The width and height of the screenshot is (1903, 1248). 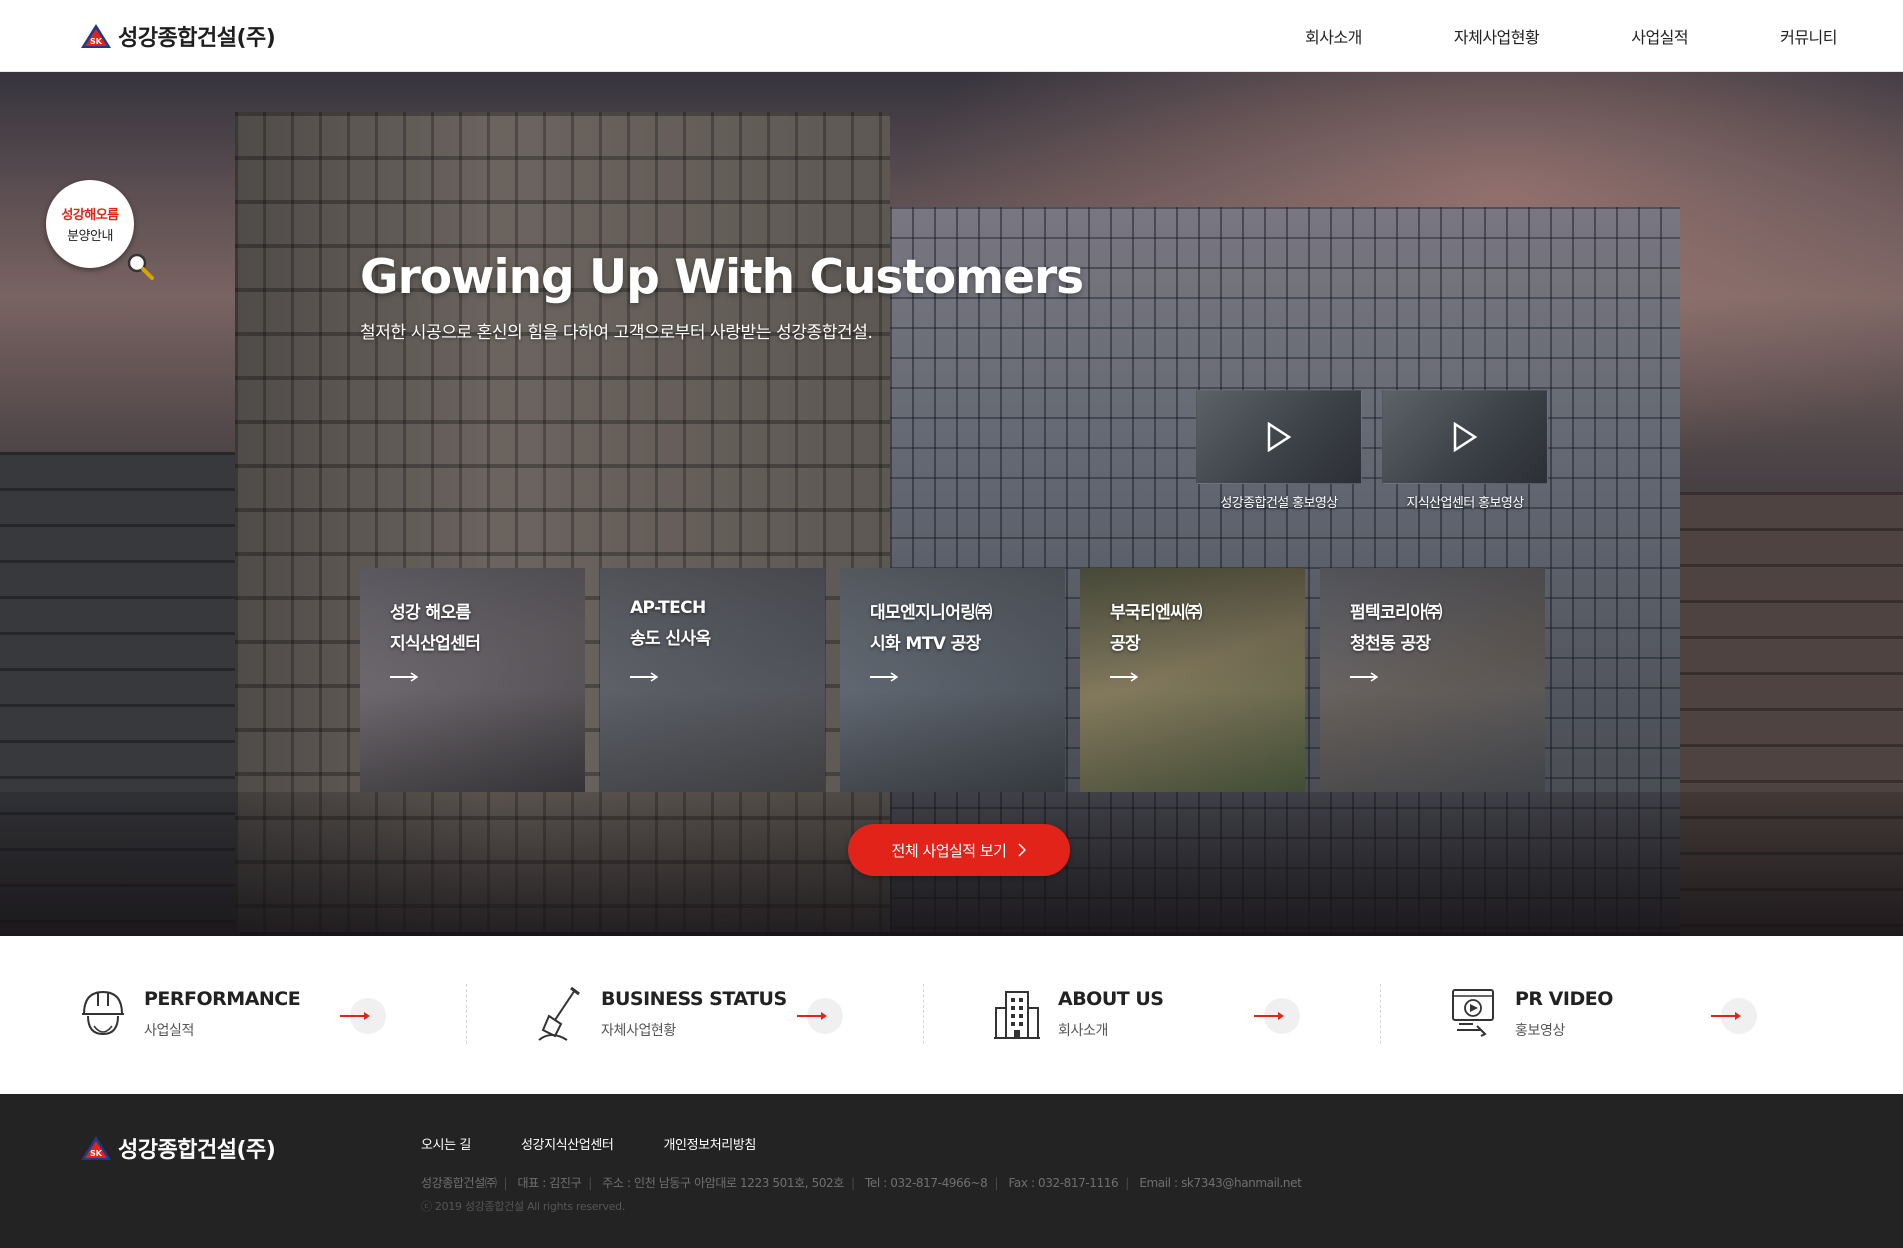 I want to click on quick-link-pr-video: PR VIDEO 홍보영상, so click(x=1631, y=1016).